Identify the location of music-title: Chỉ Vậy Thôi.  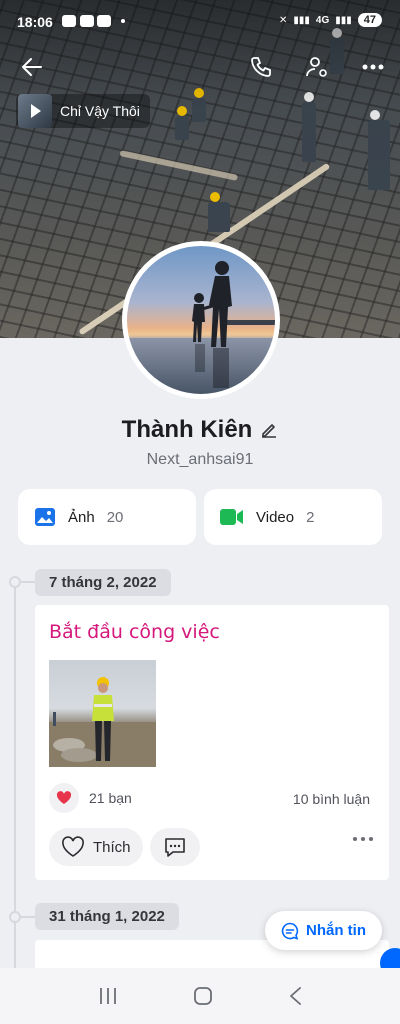
(100, 111).